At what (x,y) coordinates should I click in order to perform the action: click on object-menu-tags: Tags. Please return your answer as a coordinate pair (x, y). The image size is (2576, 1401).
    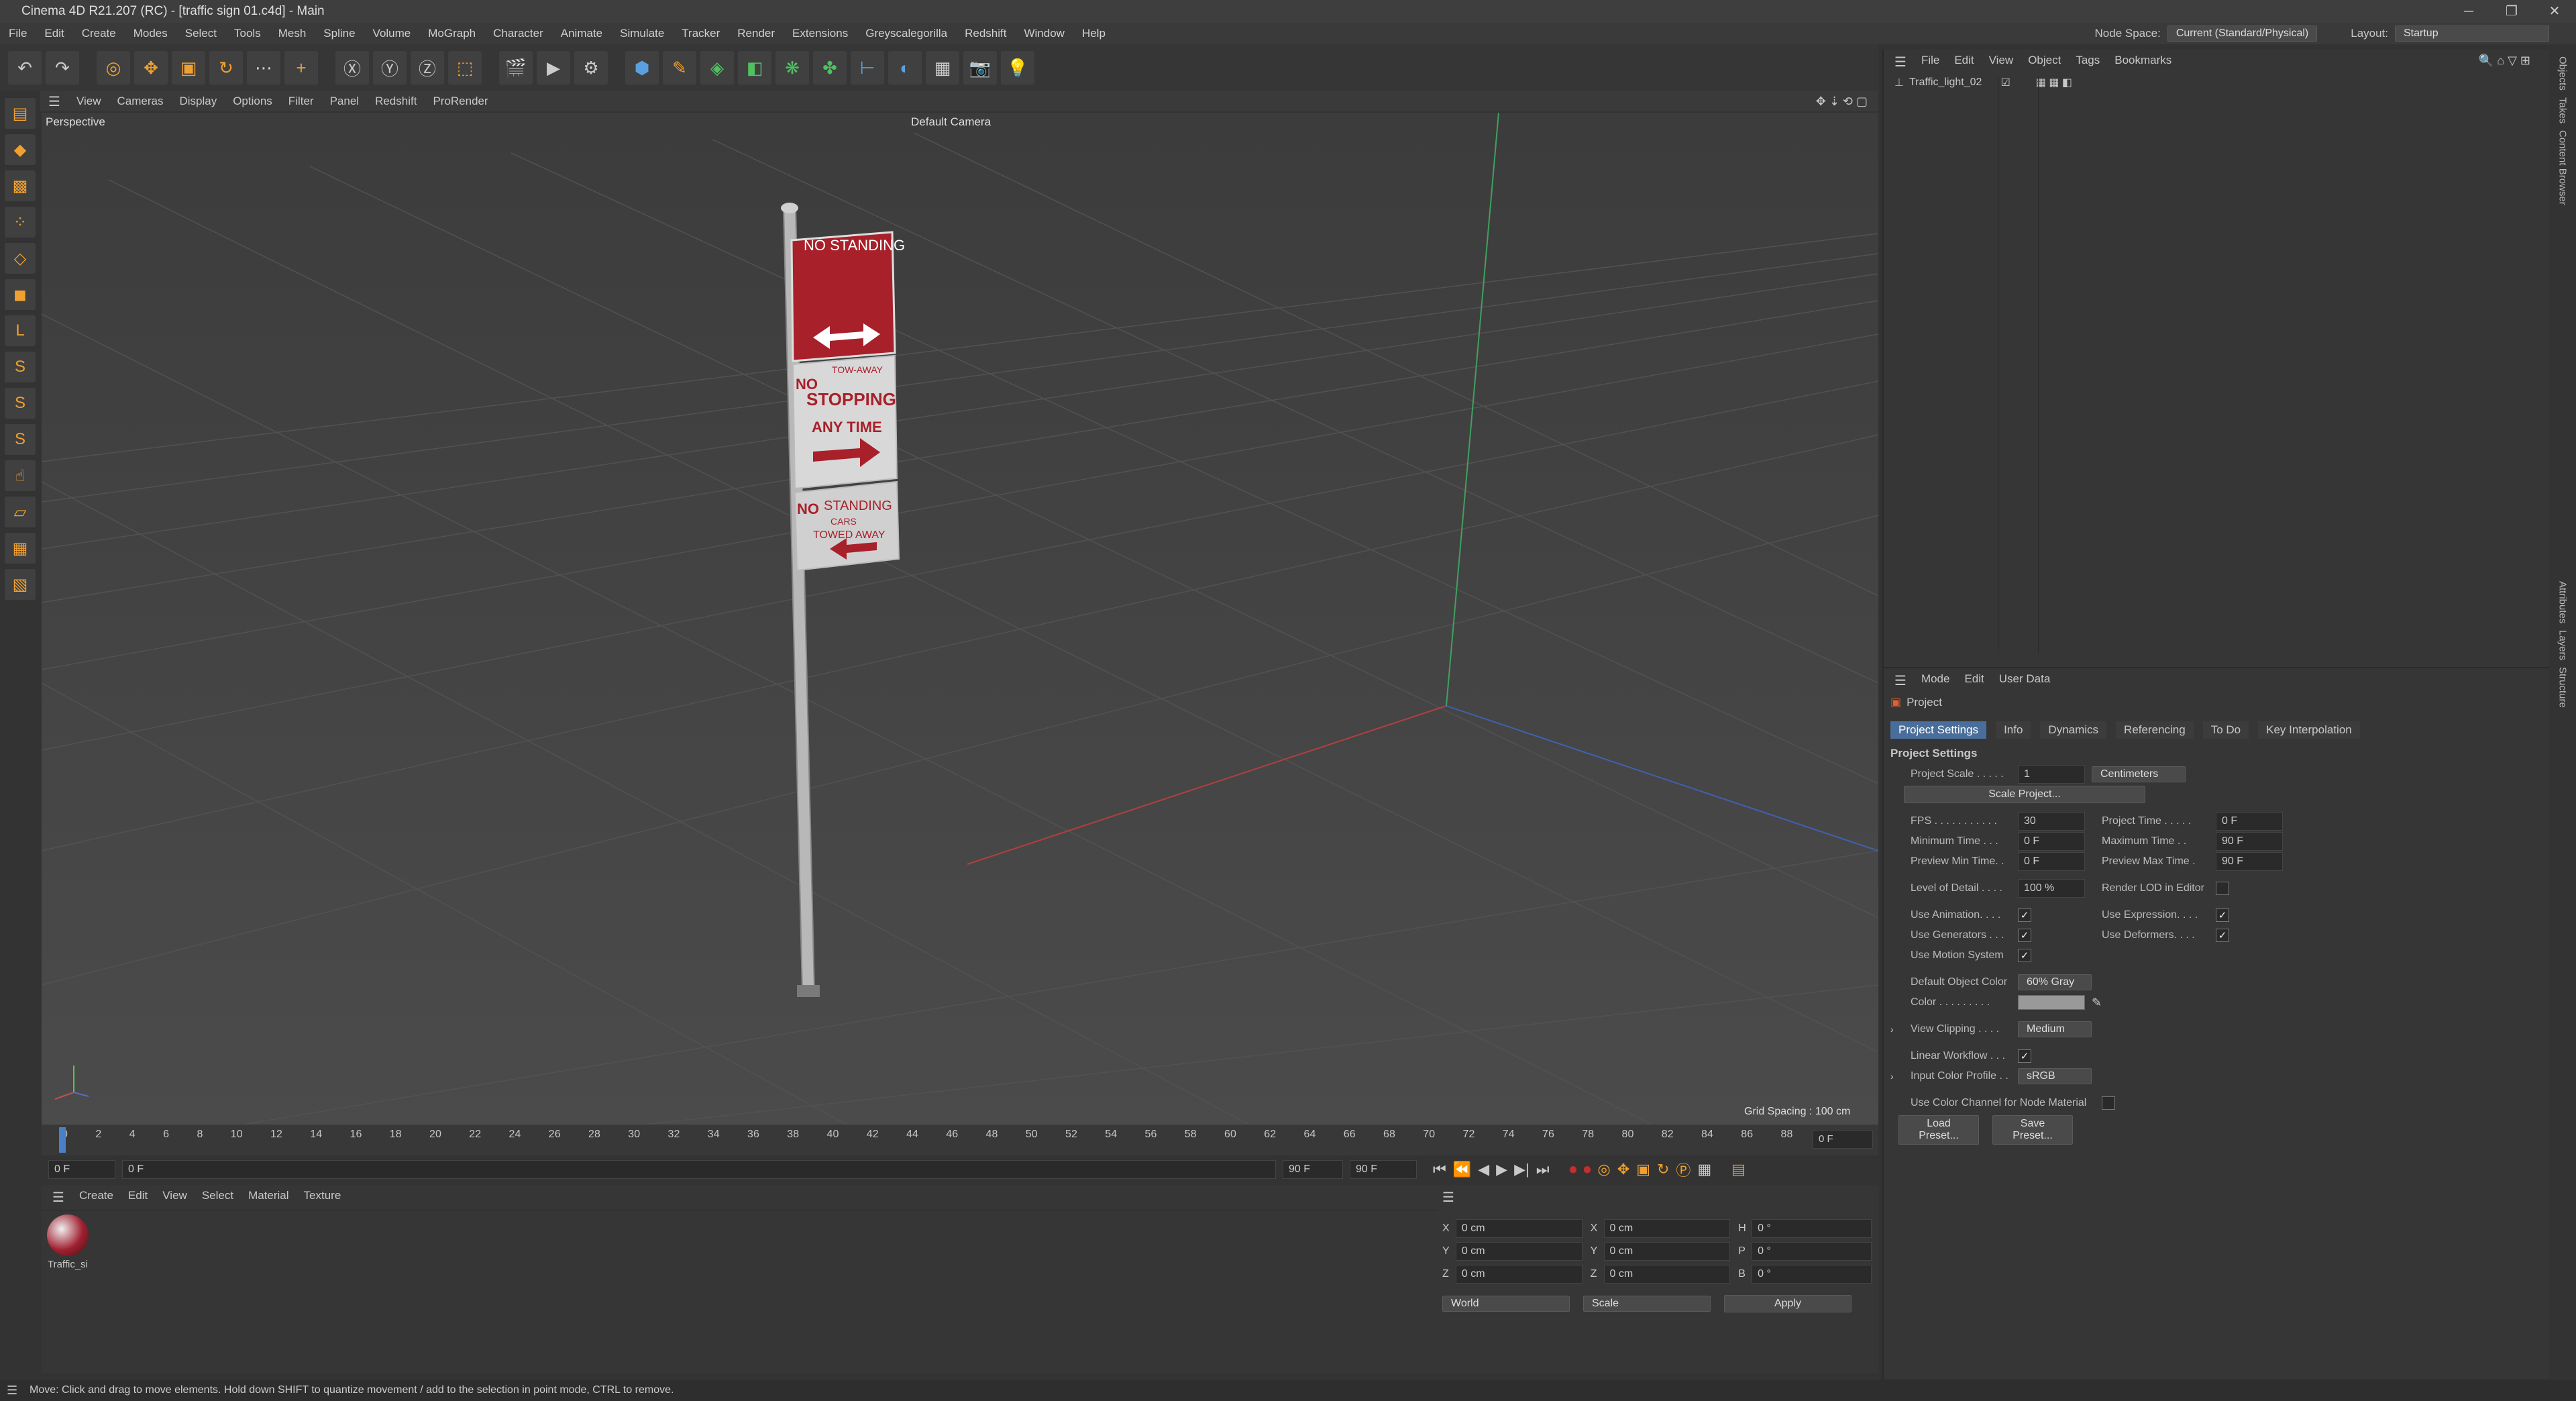
    Looking at the image, I should click on (2087, 62).